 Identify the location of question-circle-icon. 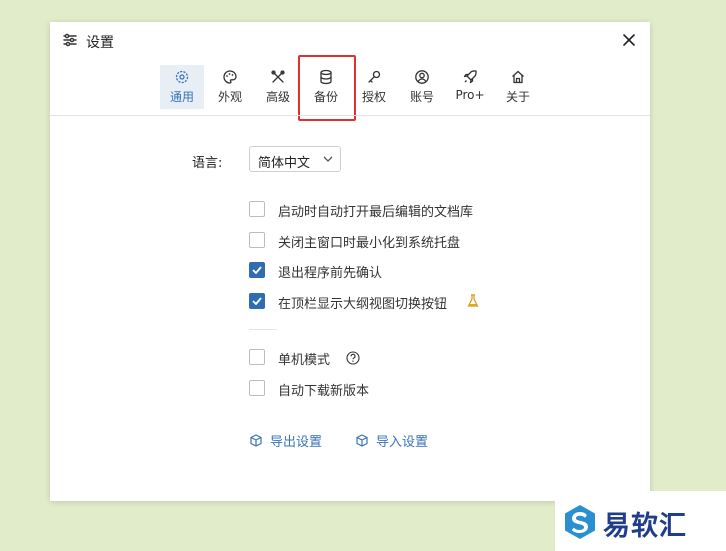
(353, 358).